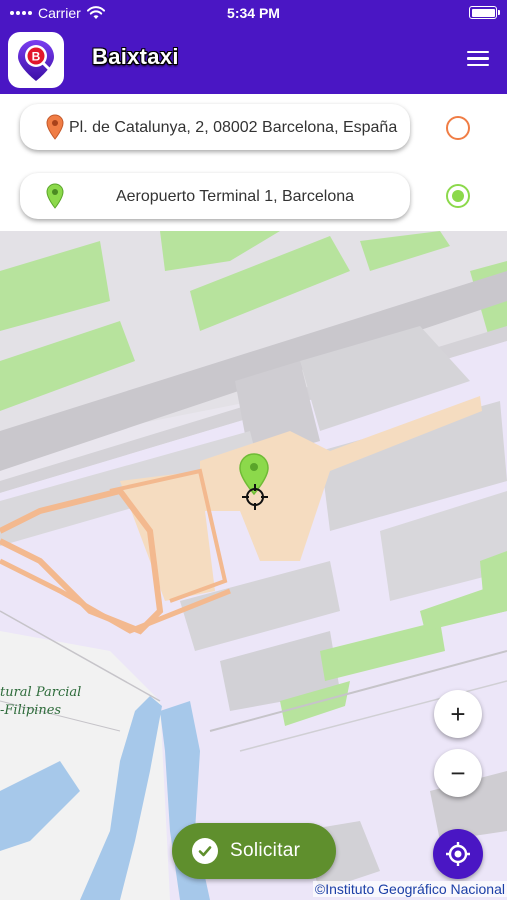  What do you see at coordinates (409, 889) in the screenshot?
I see `map-attribution: ©Instituto Geográfico Nacional` at bounding box center [409, 889].